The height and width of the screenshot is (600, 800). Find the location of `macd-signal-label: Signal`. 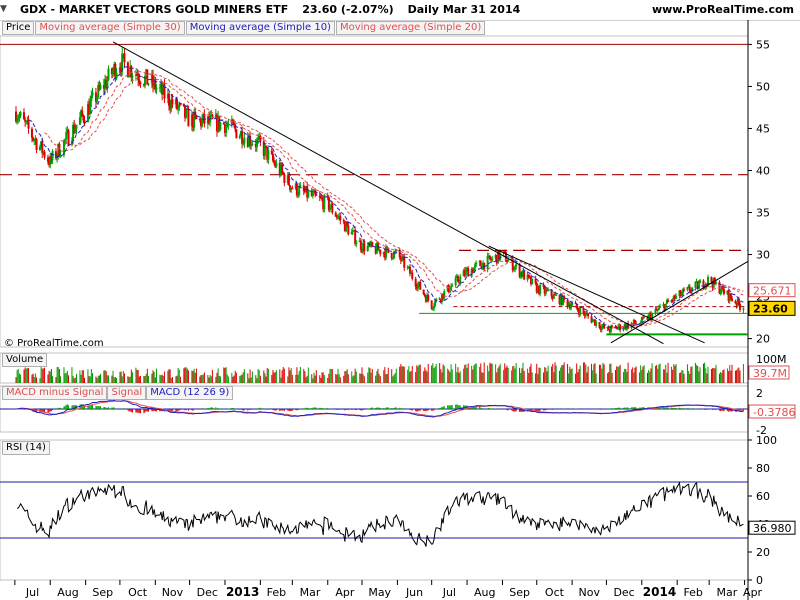

macd-signal-label: Signal is located at coordinates (127, 393).